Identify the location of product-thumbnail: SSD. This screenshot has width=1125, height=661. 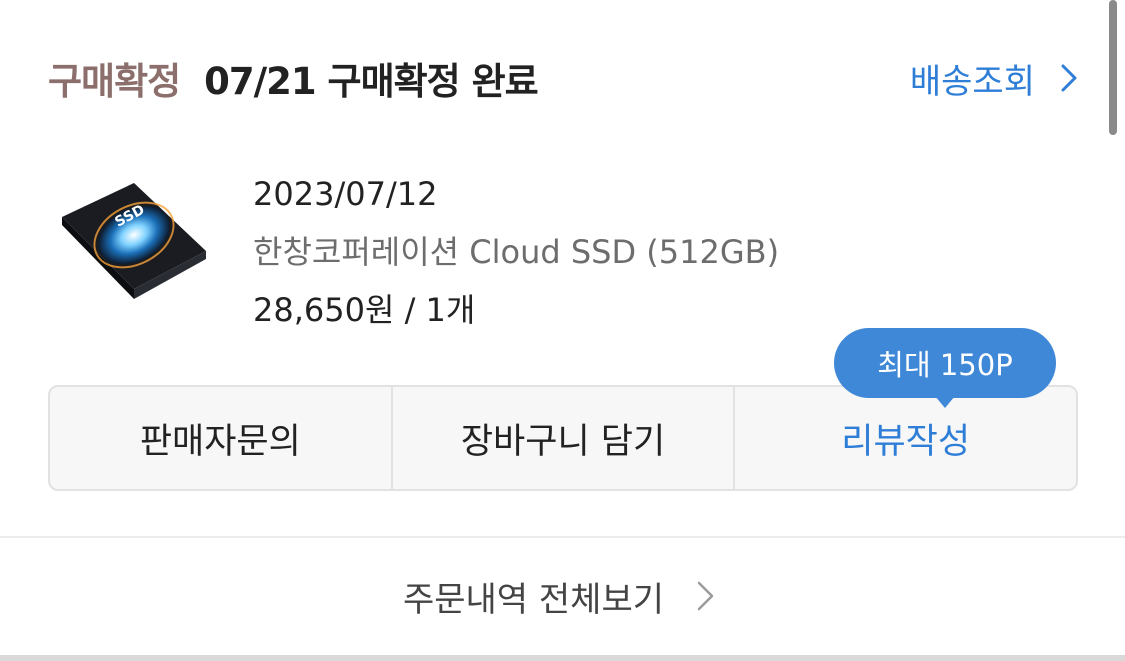
(130, 245).